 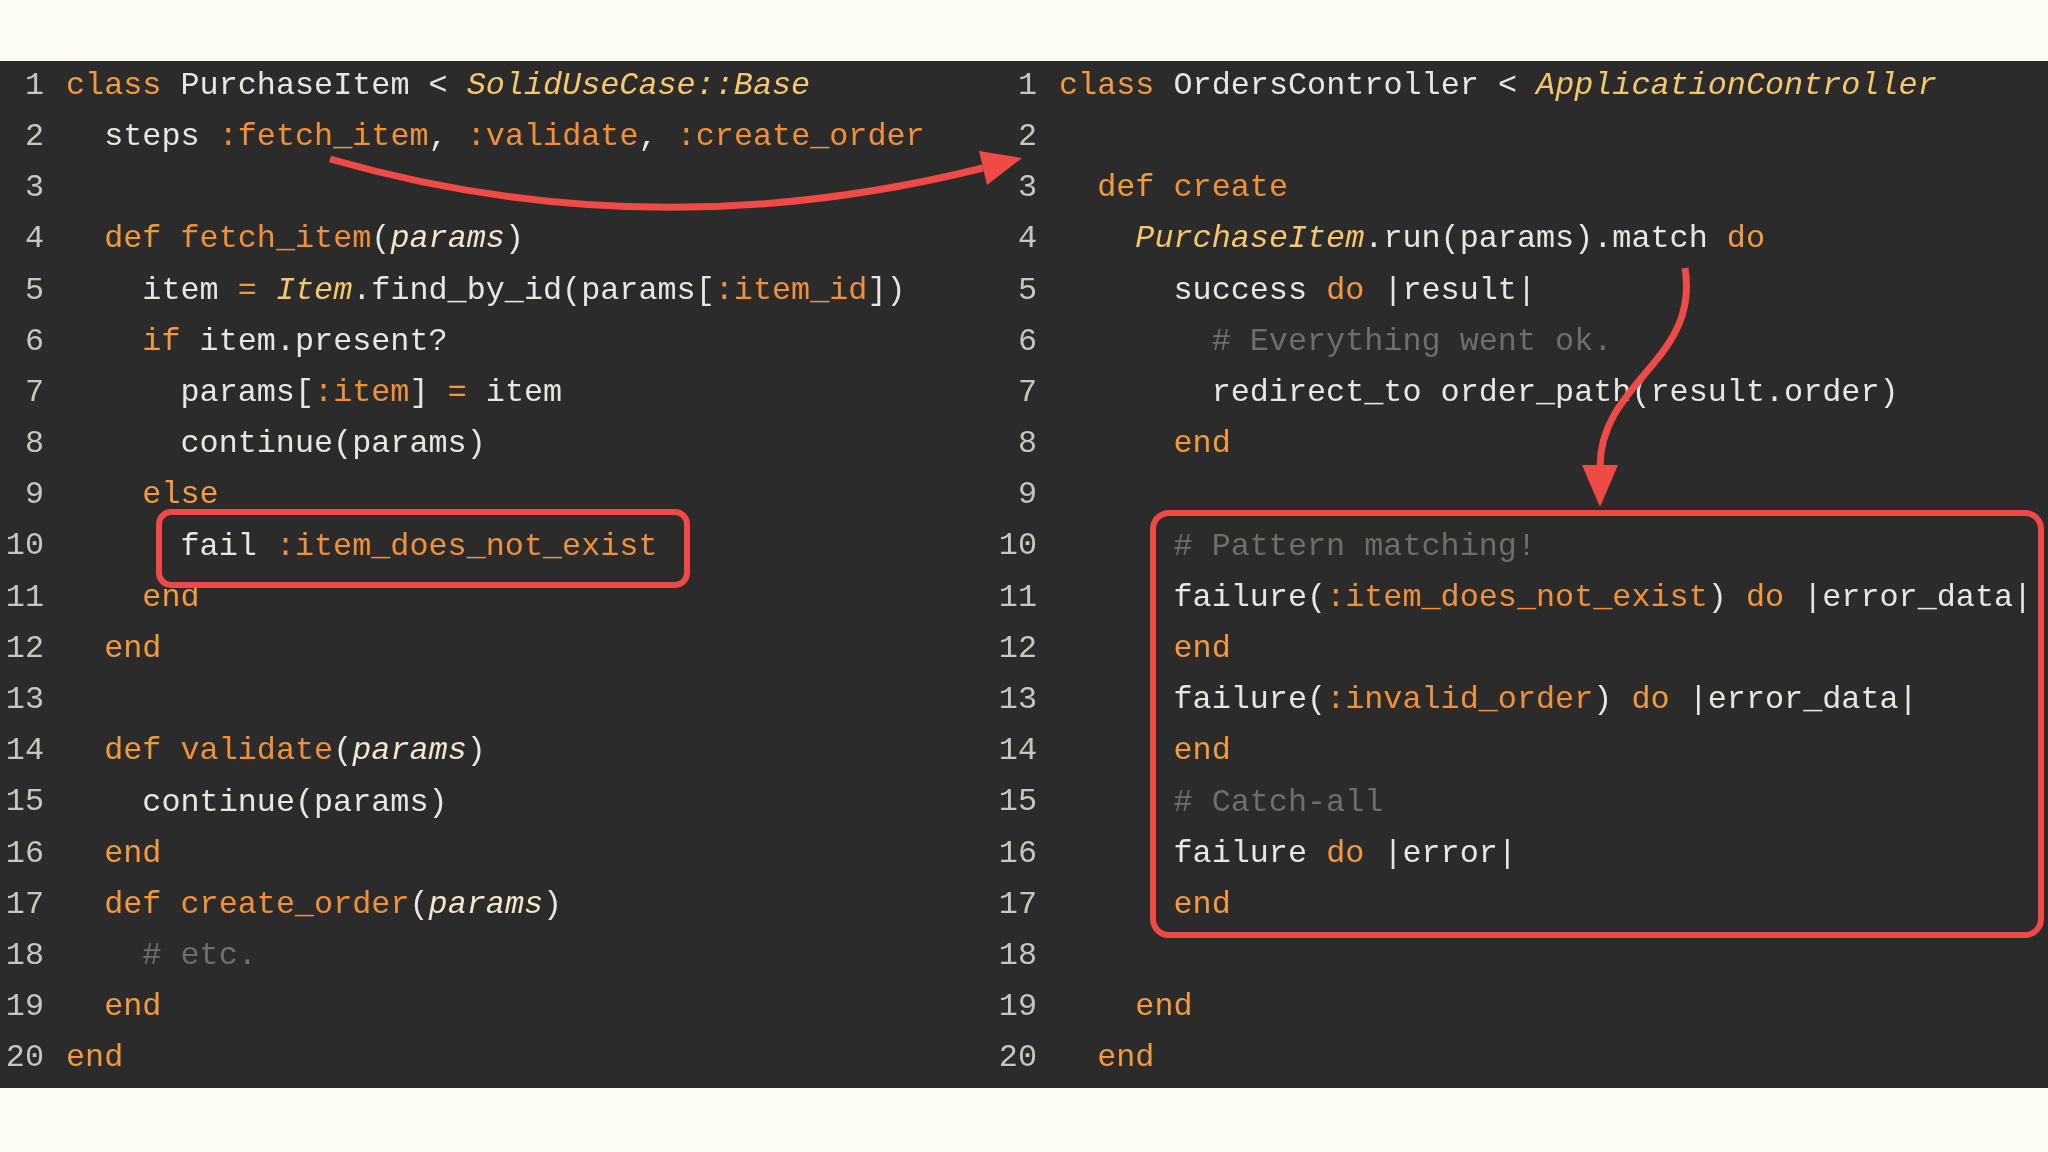 What do you see at coordinates (314, 240) in the screenshot?
I see `code-line: def fetch_item(params)` at bounding box center [314, 240].